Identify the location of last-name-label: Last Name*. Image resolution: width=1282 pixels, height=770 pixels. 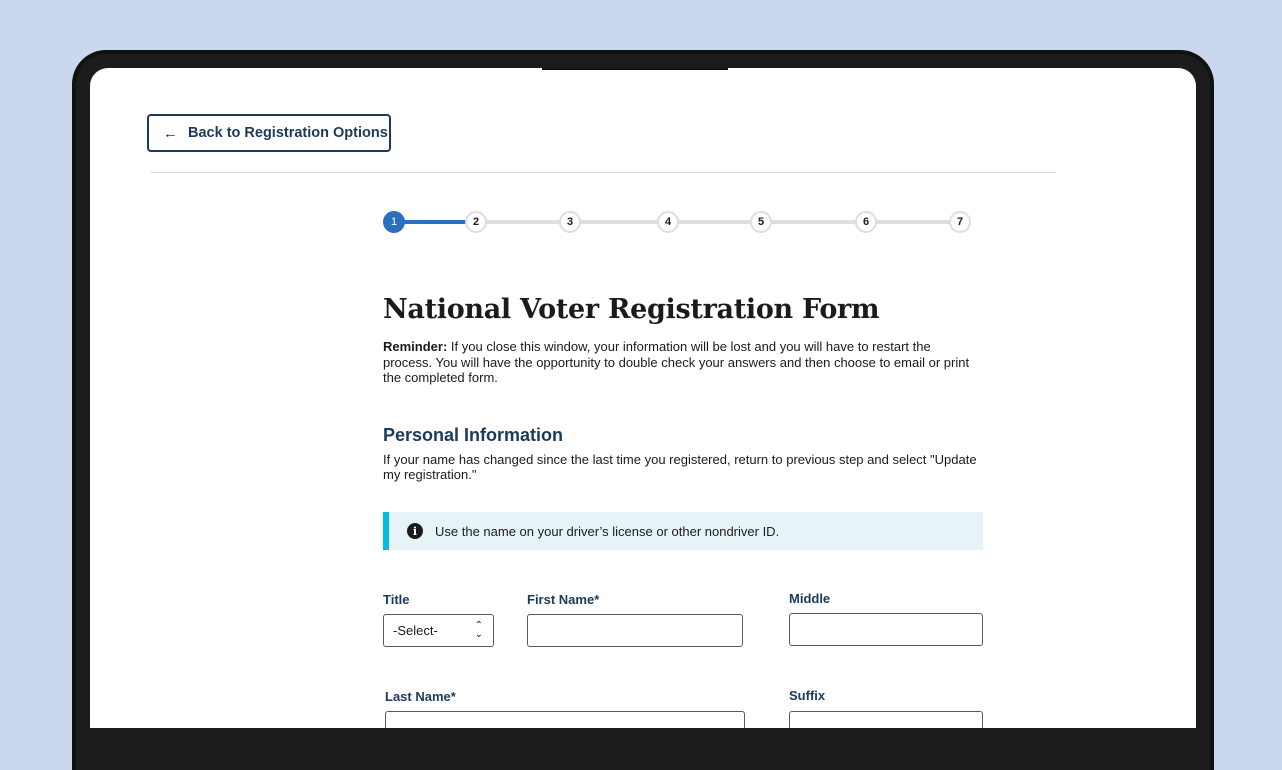
(420, 696).